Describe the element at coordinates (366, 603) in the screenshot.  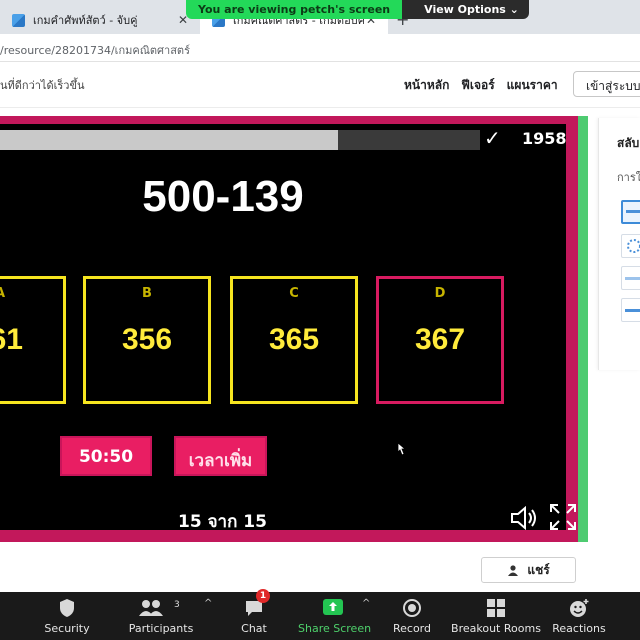
I see `share-screen-caret-icon: ^` at that location.